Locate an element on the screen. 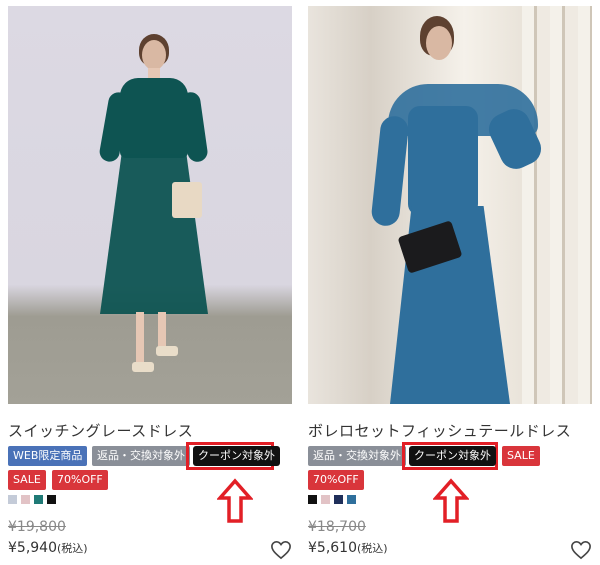  product-title-2: ボレロセットフィッシュテールドレス is located at coordinates (439, 430).